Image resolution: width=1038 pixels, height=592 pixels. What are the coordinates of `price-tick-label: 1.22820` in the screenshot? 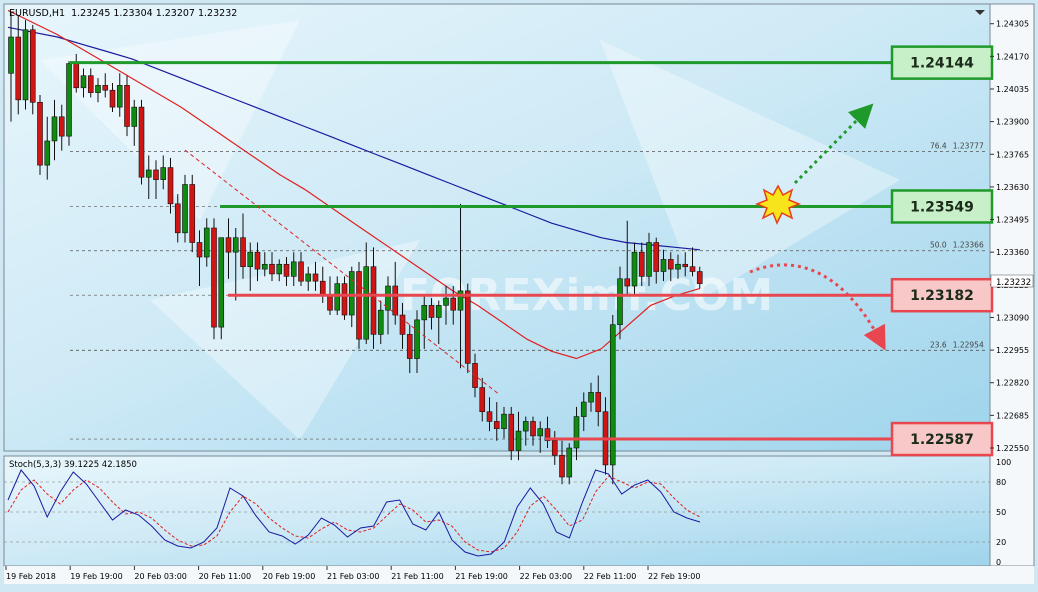 It's located at (1012, 383).